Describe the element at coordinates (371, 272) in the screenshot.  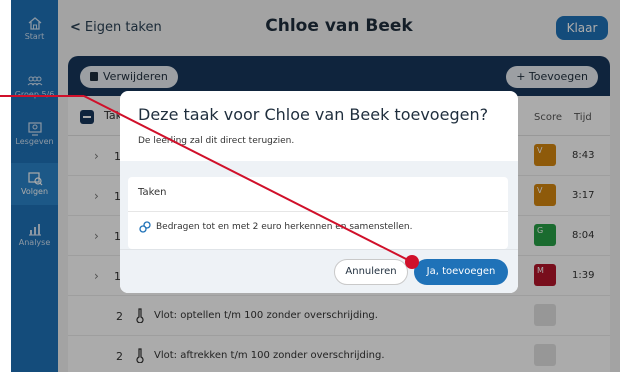
I see `cancel-button: Annuleren` at that location.